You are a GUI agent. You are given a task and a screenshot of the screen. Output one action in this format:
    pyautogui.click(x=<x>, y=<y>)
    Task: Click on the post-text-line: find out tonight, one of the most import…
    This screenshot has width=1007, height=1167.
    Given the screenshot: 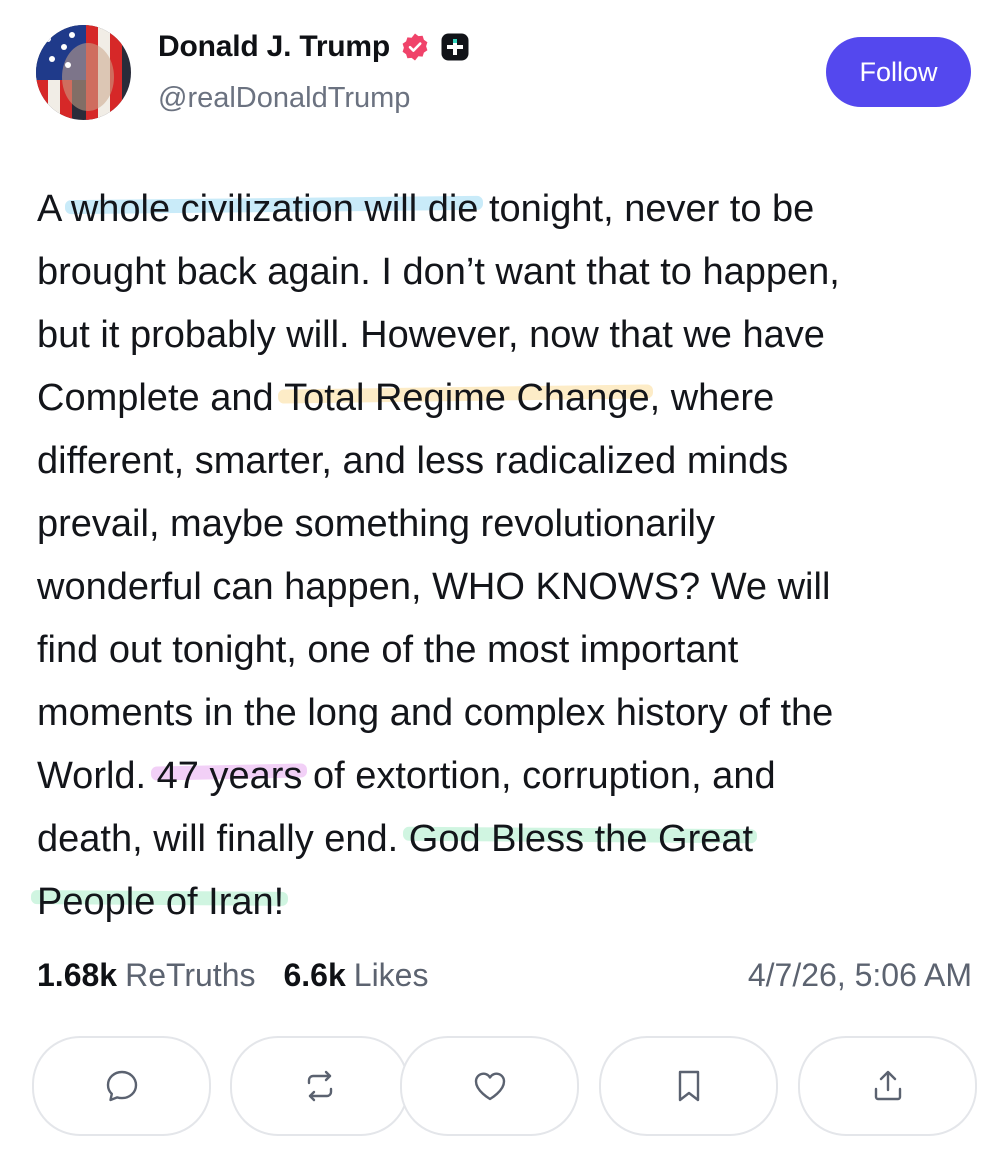 What is the action you would take?
    pyautogui.click(x=509, y=650)
    